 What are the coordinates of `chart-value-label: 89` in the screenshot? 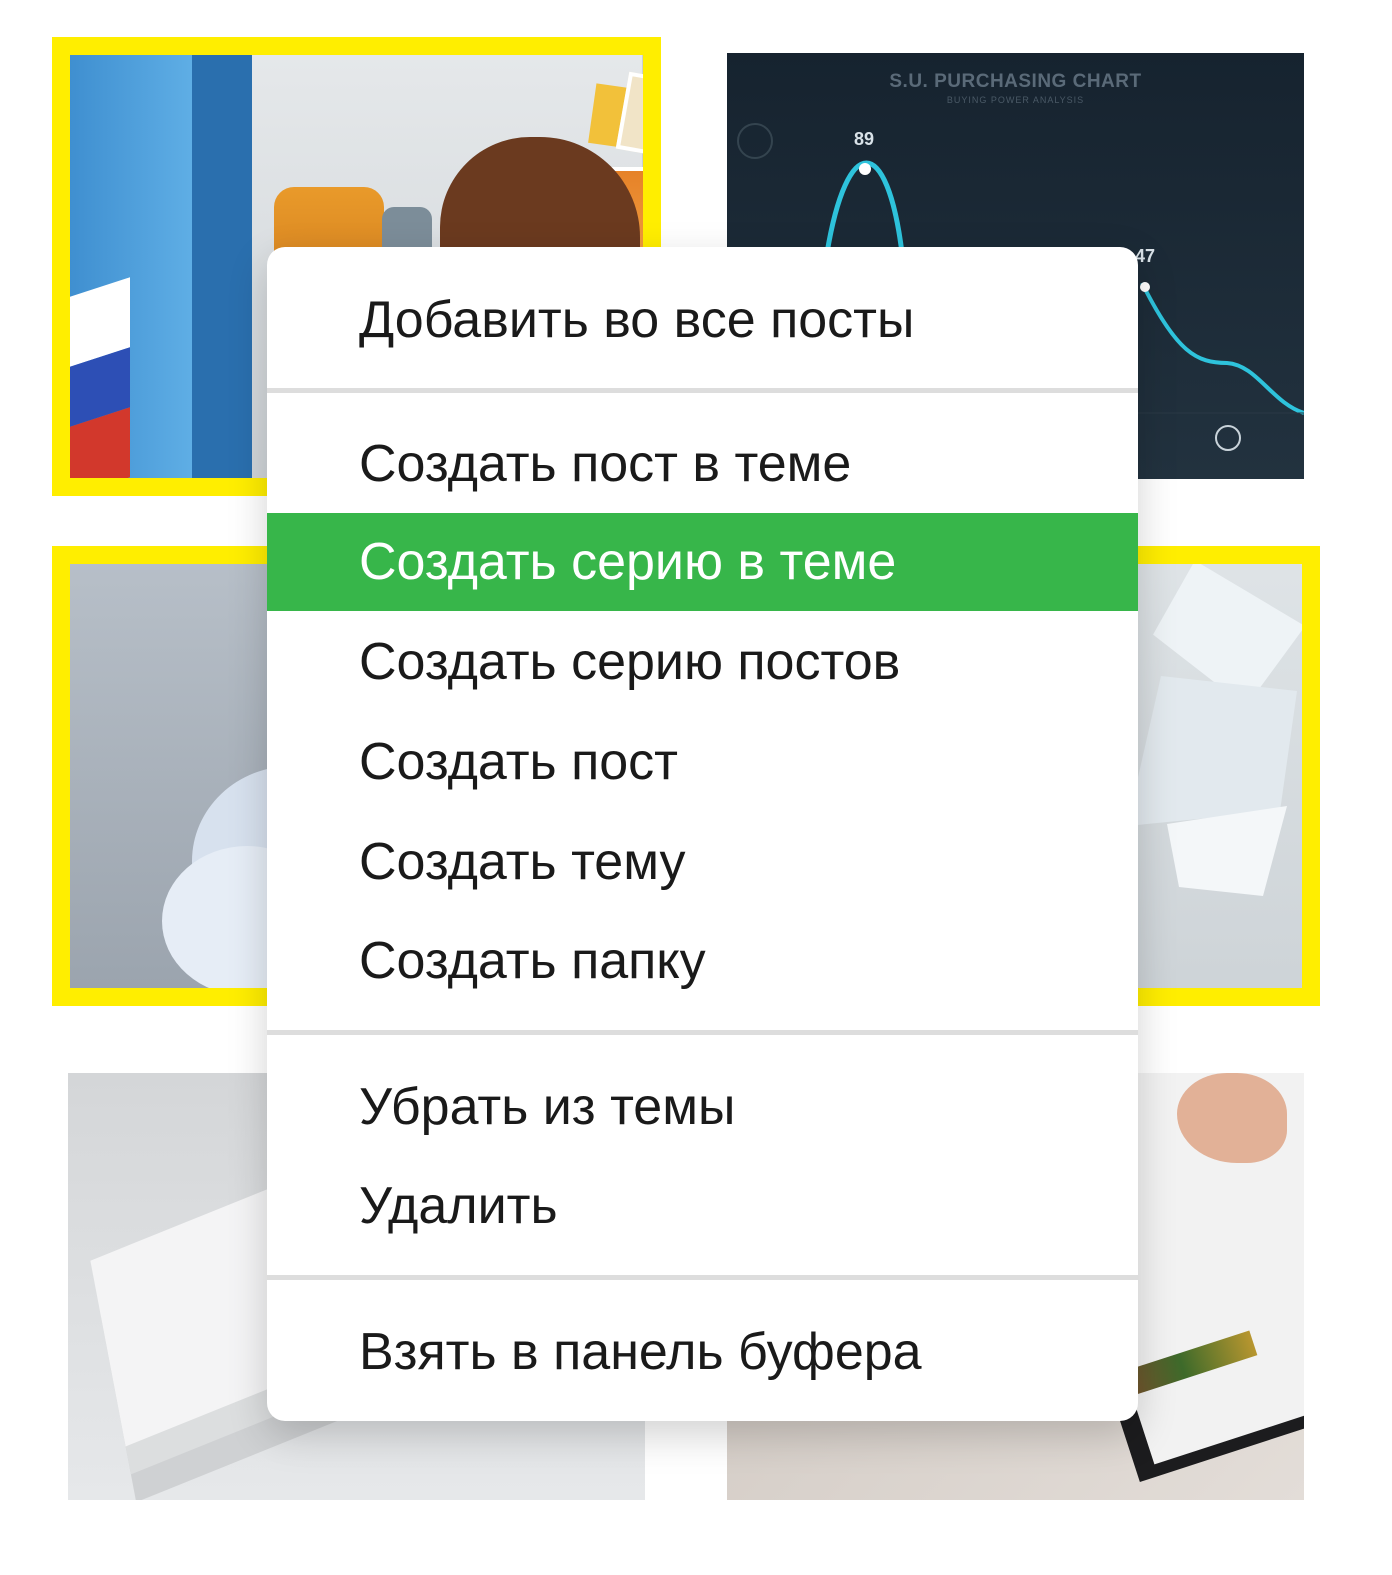 It's located at (864, 139).